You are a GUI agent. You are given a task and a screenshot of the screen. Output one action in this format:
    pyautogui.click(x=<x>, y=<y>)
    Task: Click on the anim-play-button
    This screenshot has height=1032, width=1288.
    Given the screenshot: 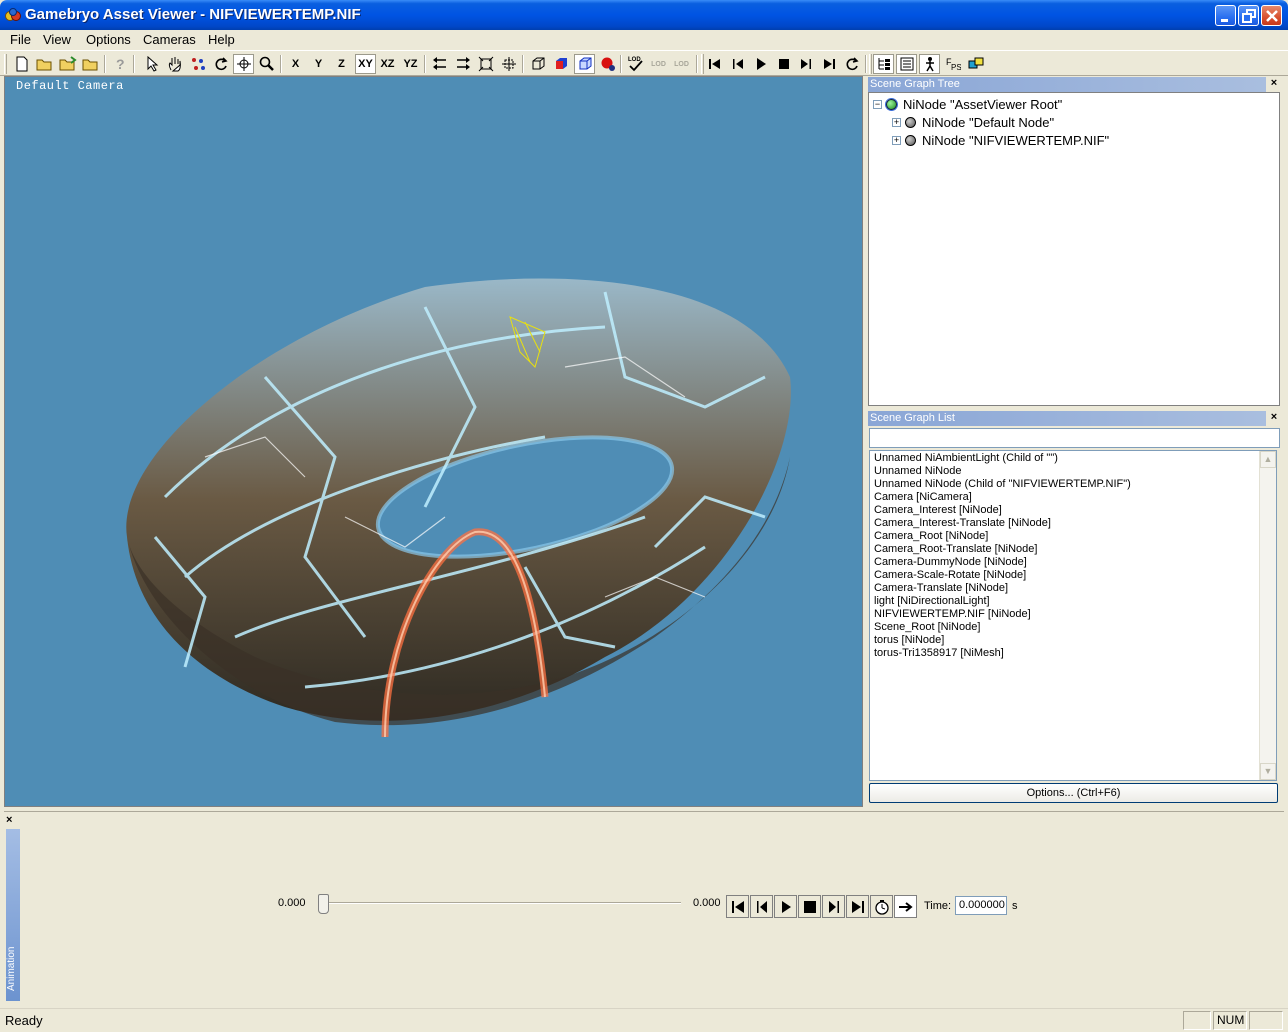 What is the action you would take?
    pyautogui.click(x=785, y=906)
    